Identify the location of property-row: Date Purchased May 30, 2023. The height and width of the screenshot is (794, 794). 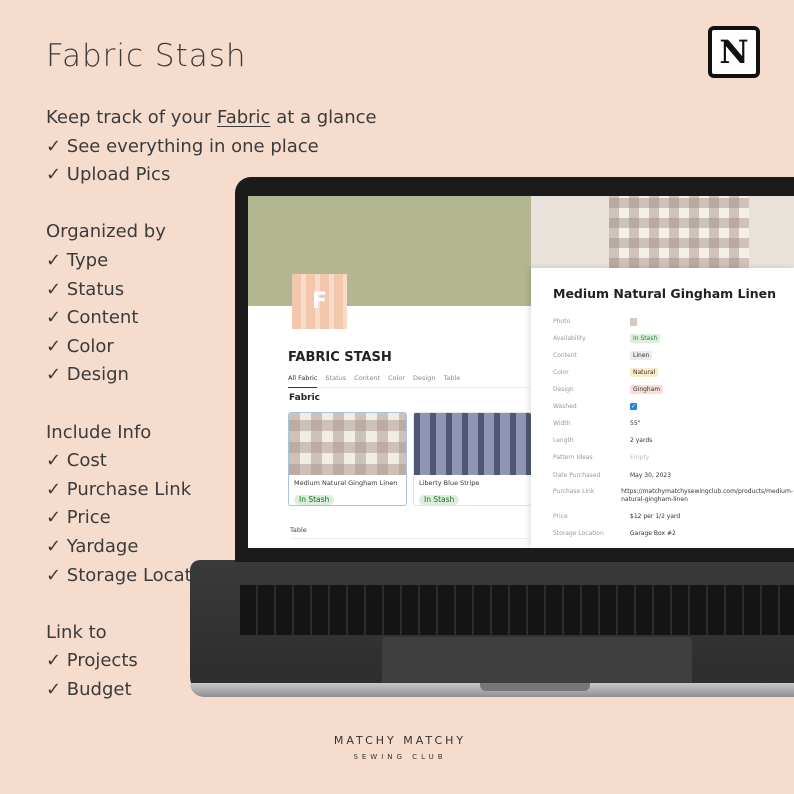
(673, 476).